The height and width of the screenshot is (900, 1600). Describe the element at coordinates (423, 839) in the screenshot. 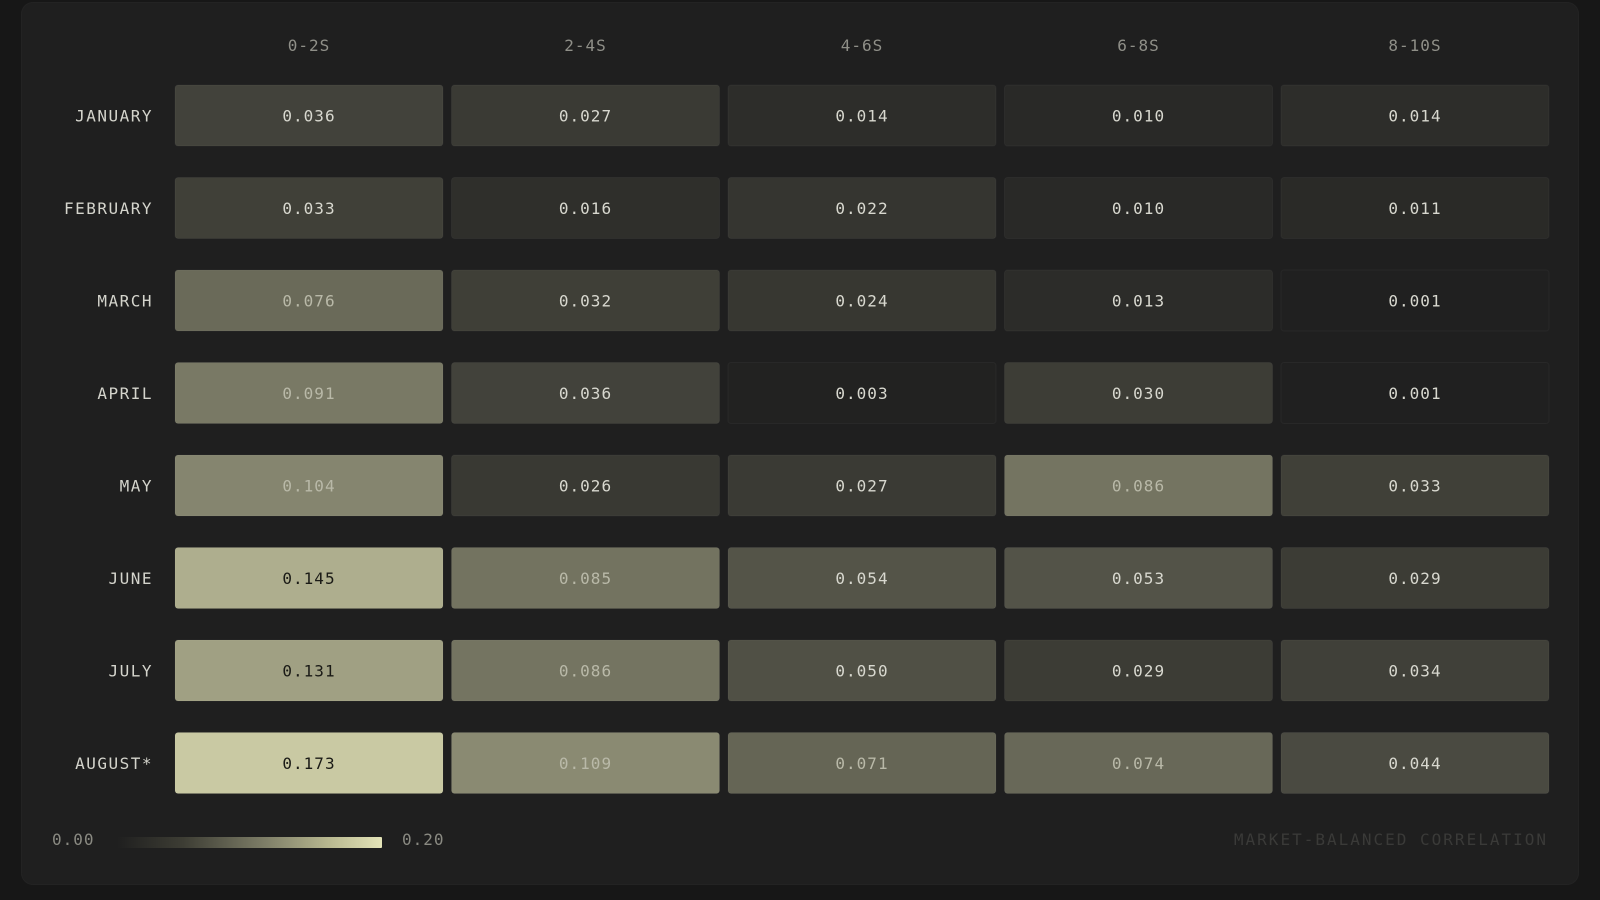

I see `legend-max-label: 0.20` at that location.